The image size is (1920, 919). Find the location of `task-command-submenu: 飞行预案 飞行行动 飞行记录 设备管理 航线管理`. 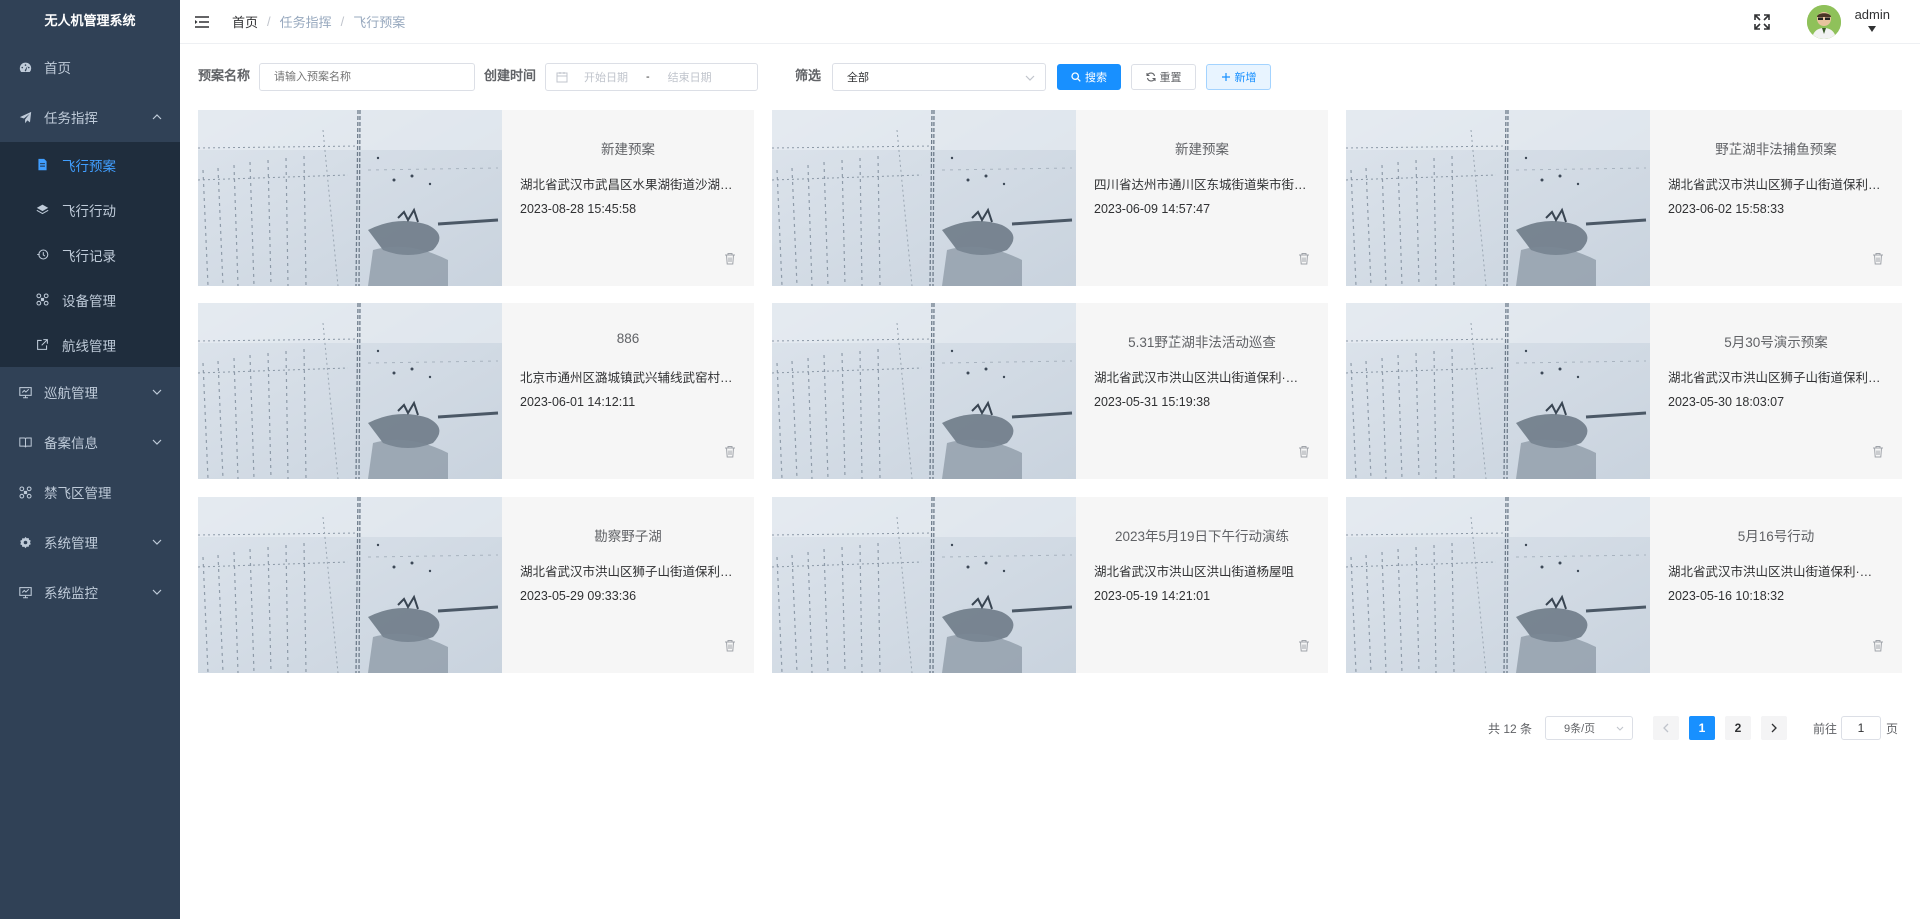

task-command-submenu: 飞行预案 飞行行动 飞行记录 设备管理 航线管理 is located at coordinates (90, 254).